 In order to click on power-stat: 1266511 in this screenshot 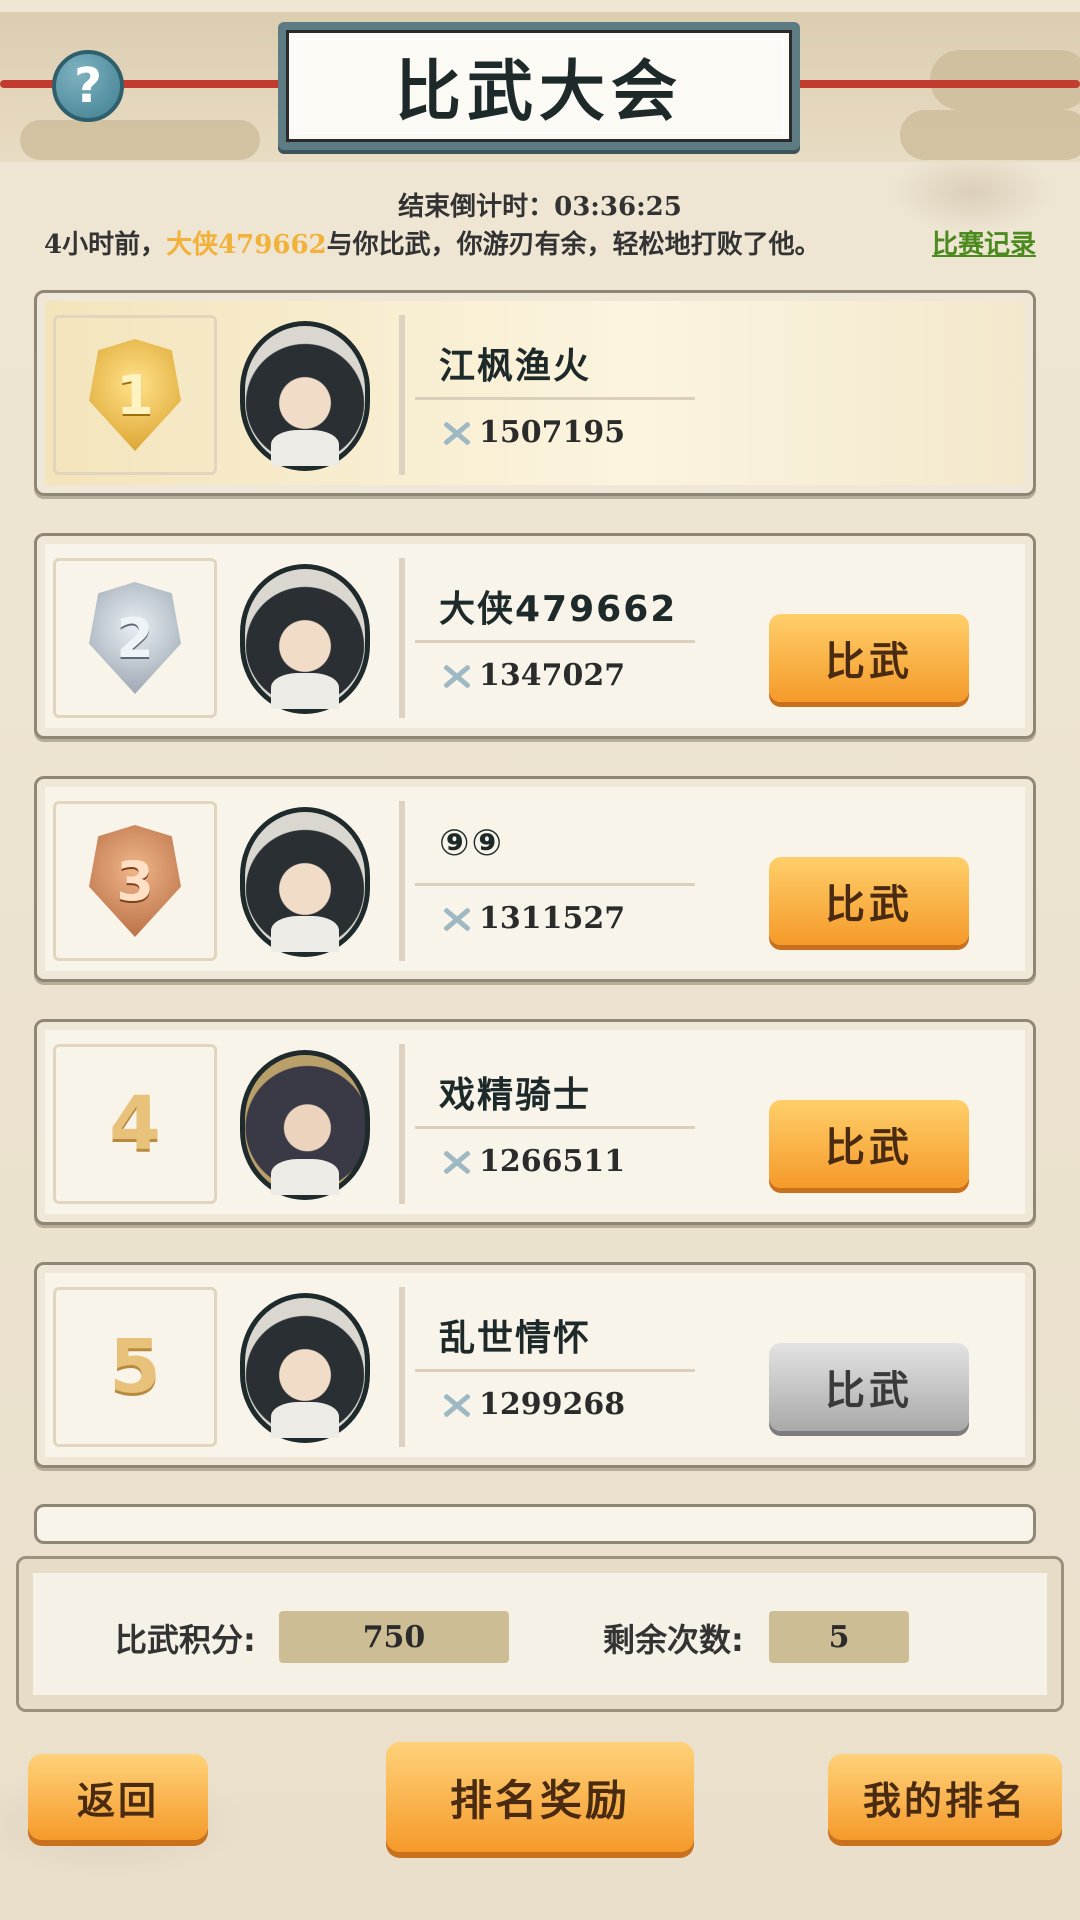, I will do `click(532, 1161)`.